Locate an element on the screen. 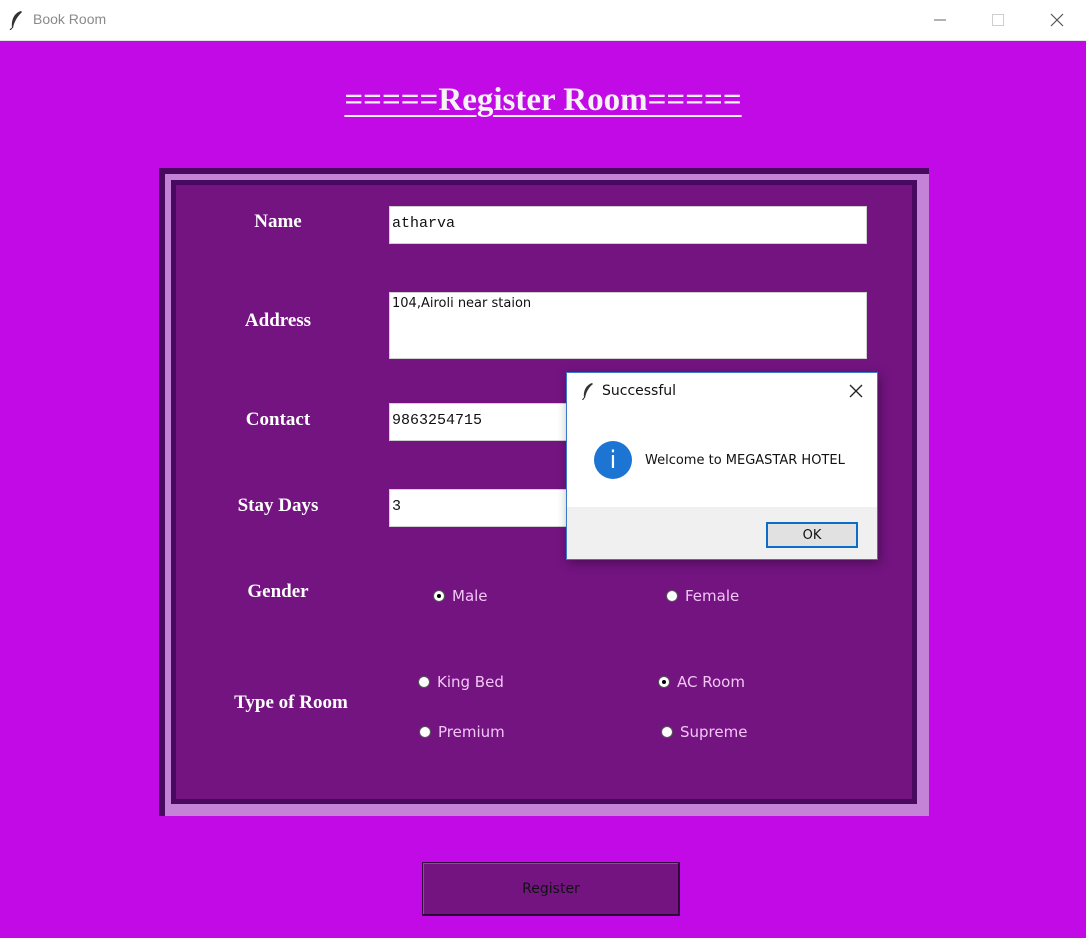 The width and height of the screenshot is (1086, 938). window-title: Book Room is located at coordinates (70, 19).